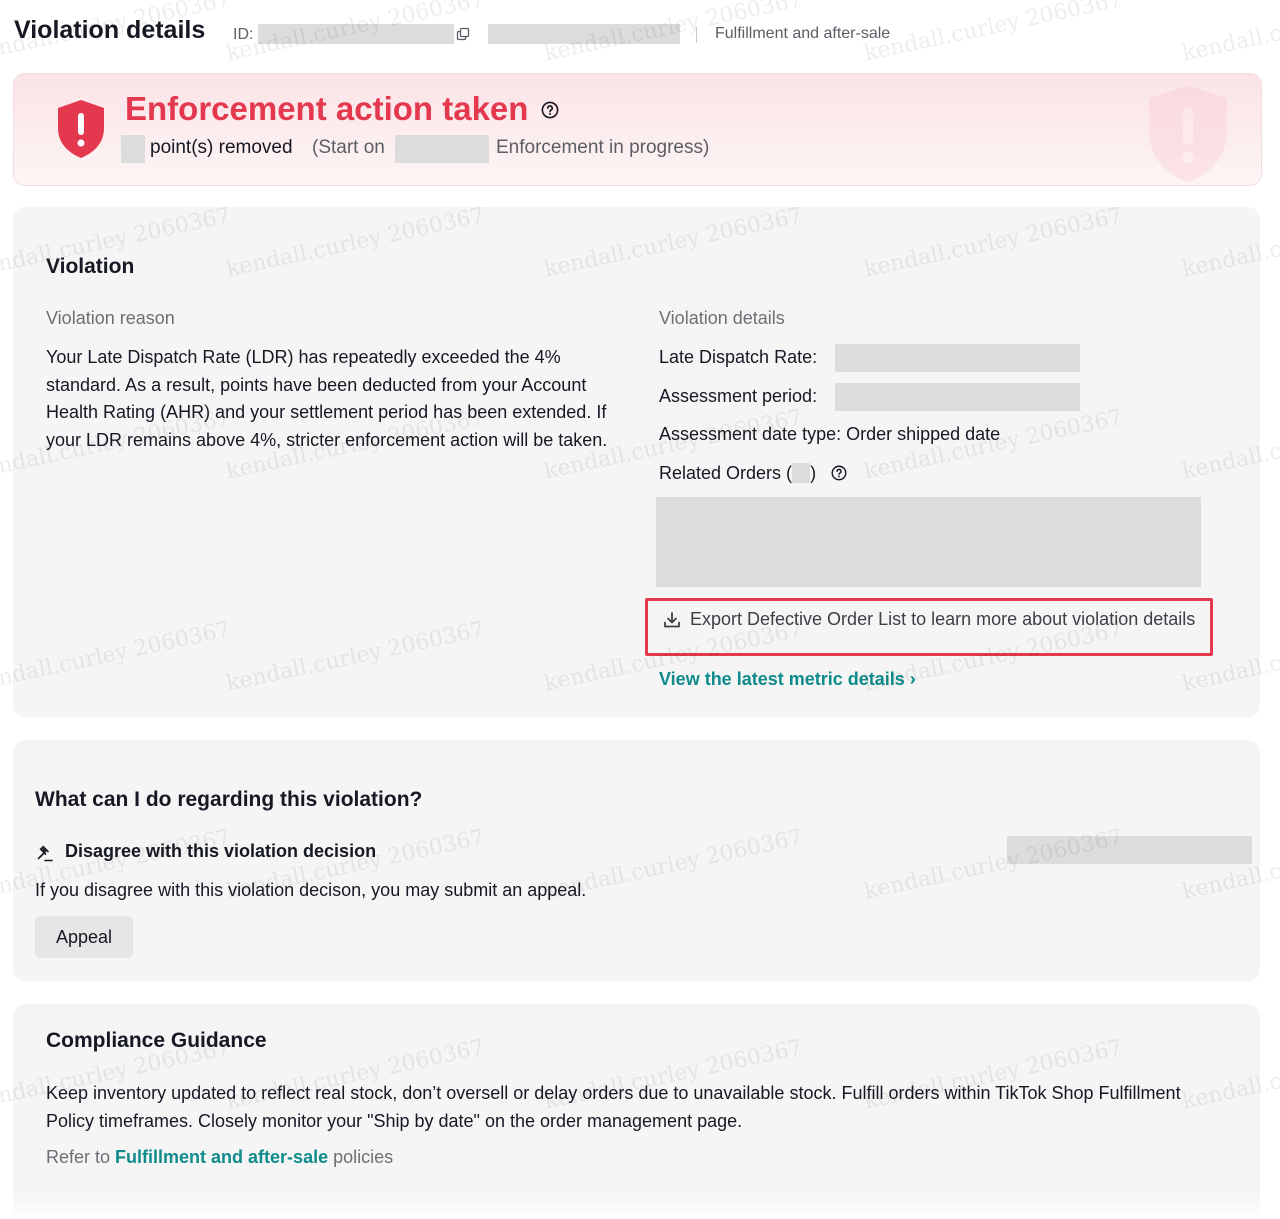 This screenshot has height=1219, width=1280. Describe the element at coordinates (957, 397) in the screenshot. I see `assessment-period-redacted` at that location.